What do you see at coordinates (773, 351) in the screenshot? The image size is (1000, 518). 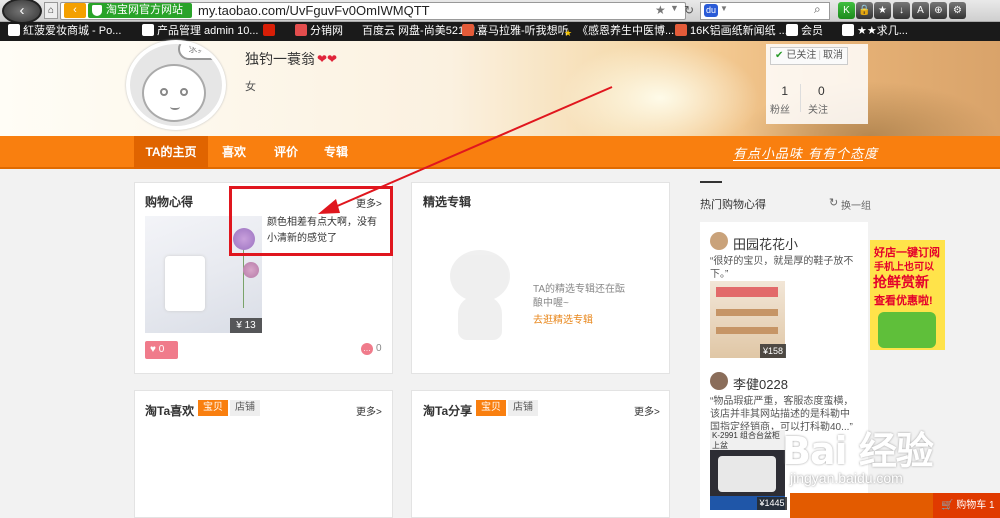 I see `review-product-price: ¥158` at bounding box center [773, 351].